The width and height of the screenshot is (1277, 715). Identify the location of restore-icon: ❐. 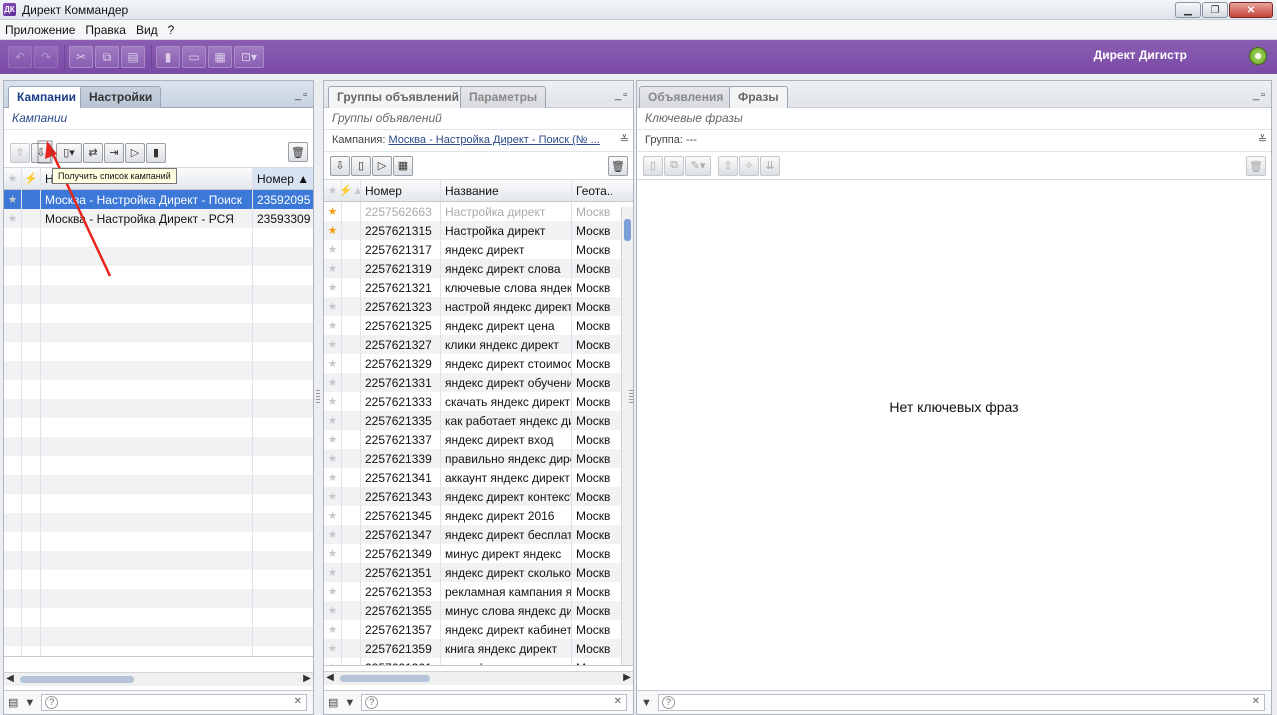
(1215, 10).